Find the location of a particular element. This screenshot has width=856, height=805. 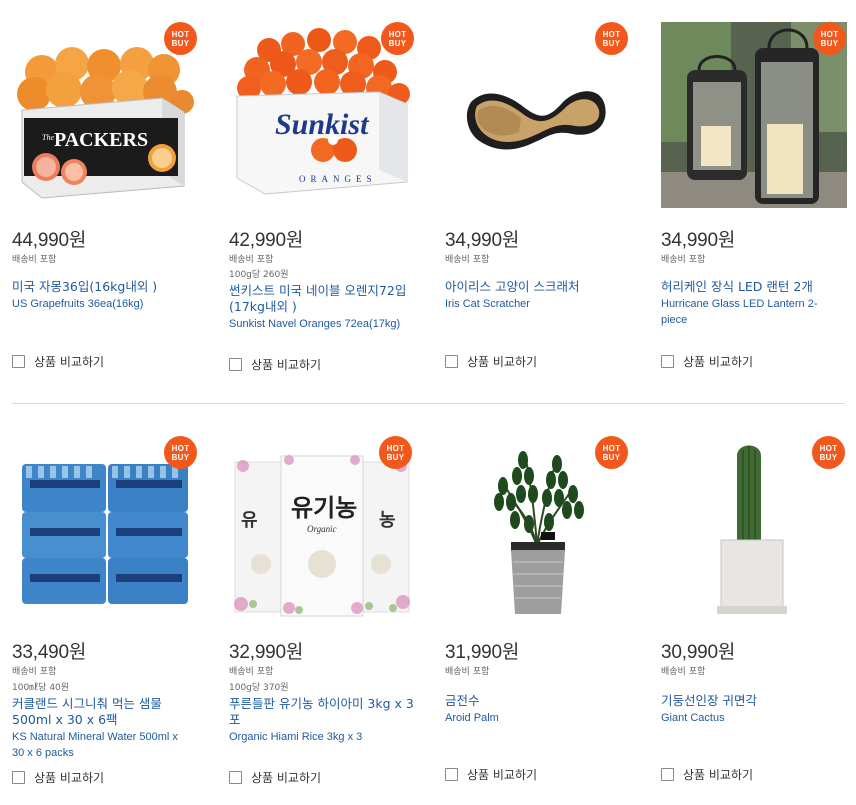

product-price: 30,990원 is located at coordinates (698, 652).